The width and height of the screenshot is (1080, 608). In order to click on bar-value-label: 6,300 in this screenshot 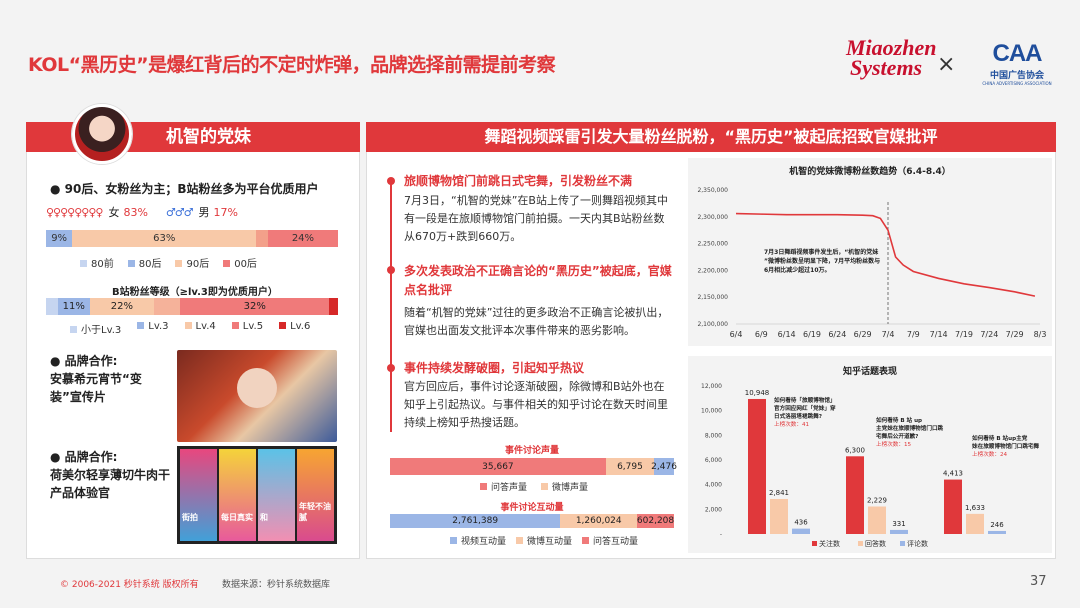, I will do `click(855, 450)`.